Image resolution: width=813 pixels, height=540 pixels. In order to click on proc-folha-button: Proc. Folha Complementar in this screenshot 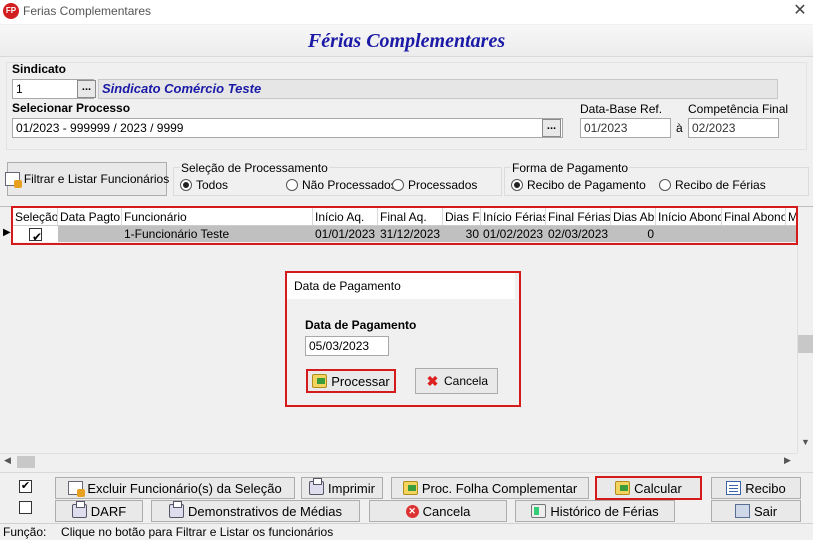, I will do `click(490, 488)`.